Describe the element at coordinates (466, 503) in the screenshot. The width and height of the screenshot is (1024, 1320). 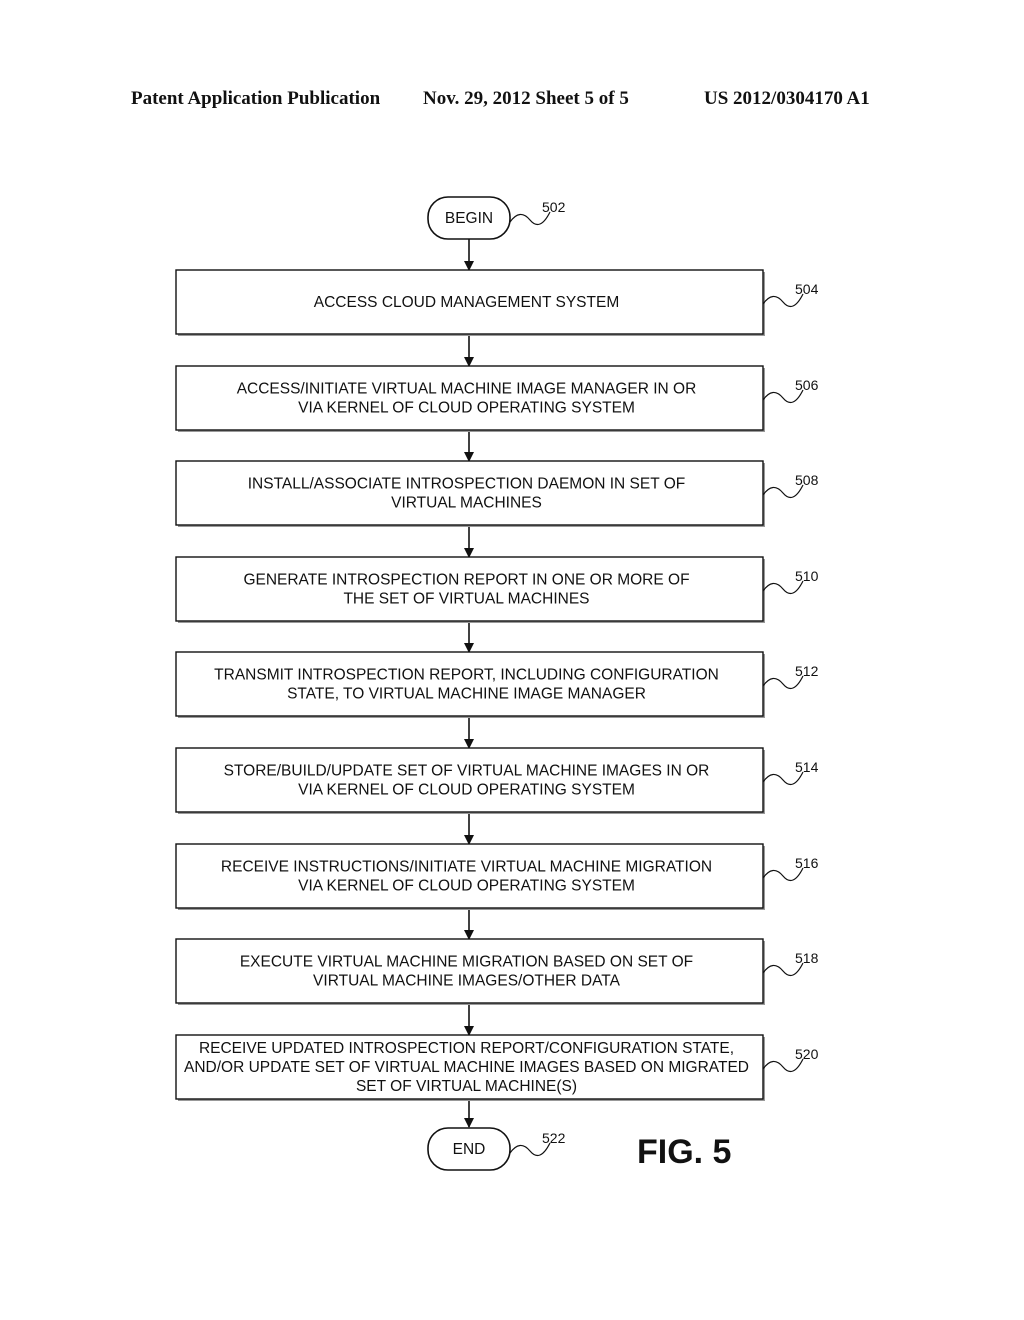
I see `step-text-line: VIRTUAL MACHINES` at that location.